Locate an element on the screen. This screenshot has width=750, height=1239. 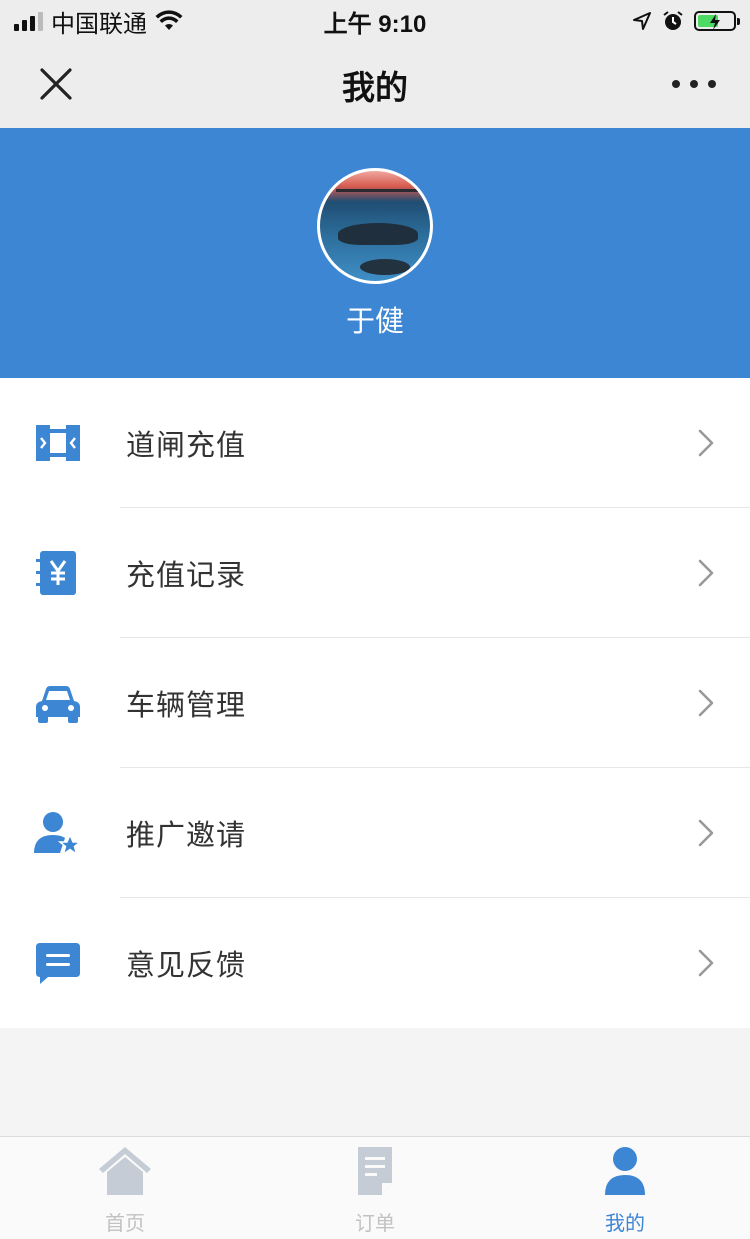
avatar is located at coordinates (375, 226).